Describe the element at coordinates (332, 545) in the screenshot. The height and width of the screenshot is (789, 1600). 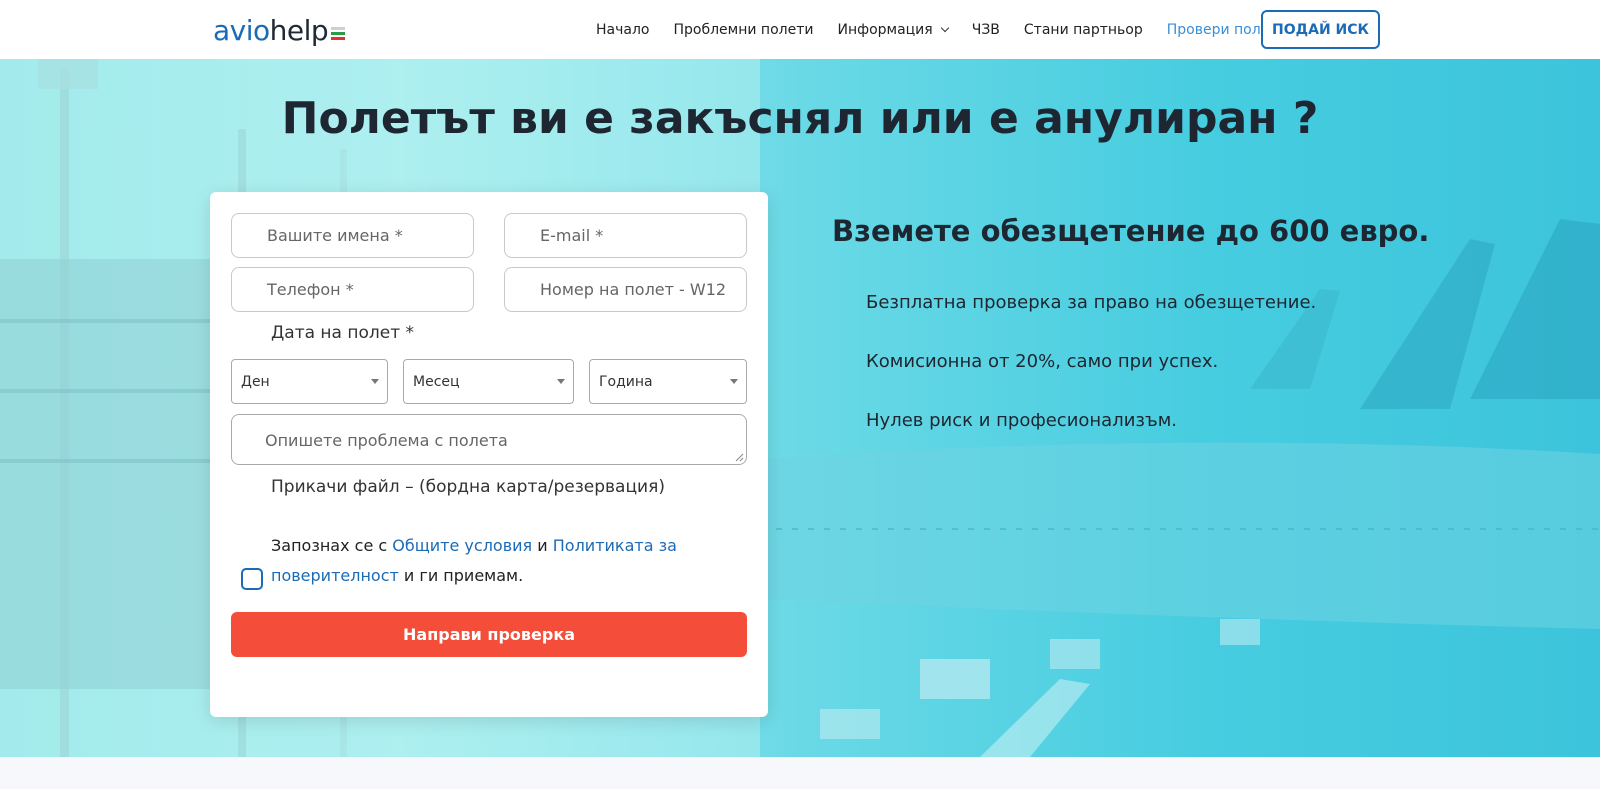
I see `consent-text-1: Запознах се с` at that location.